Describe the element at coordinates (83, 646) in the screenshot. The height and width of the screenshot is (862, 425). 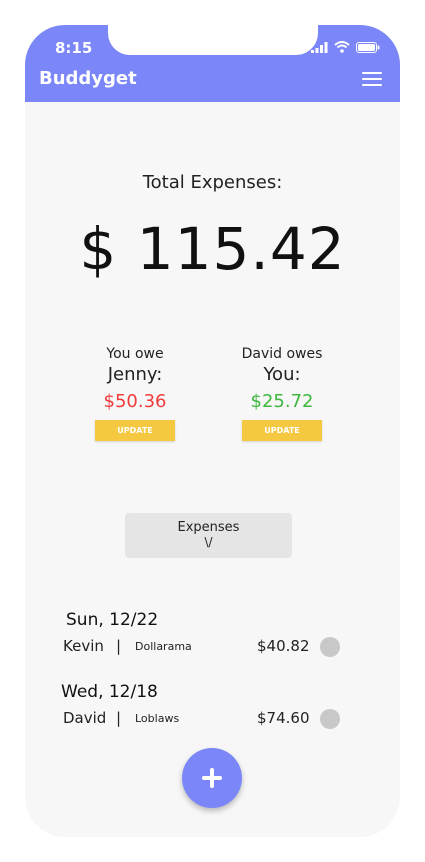
I see `expense-person: Kevin` at that location.